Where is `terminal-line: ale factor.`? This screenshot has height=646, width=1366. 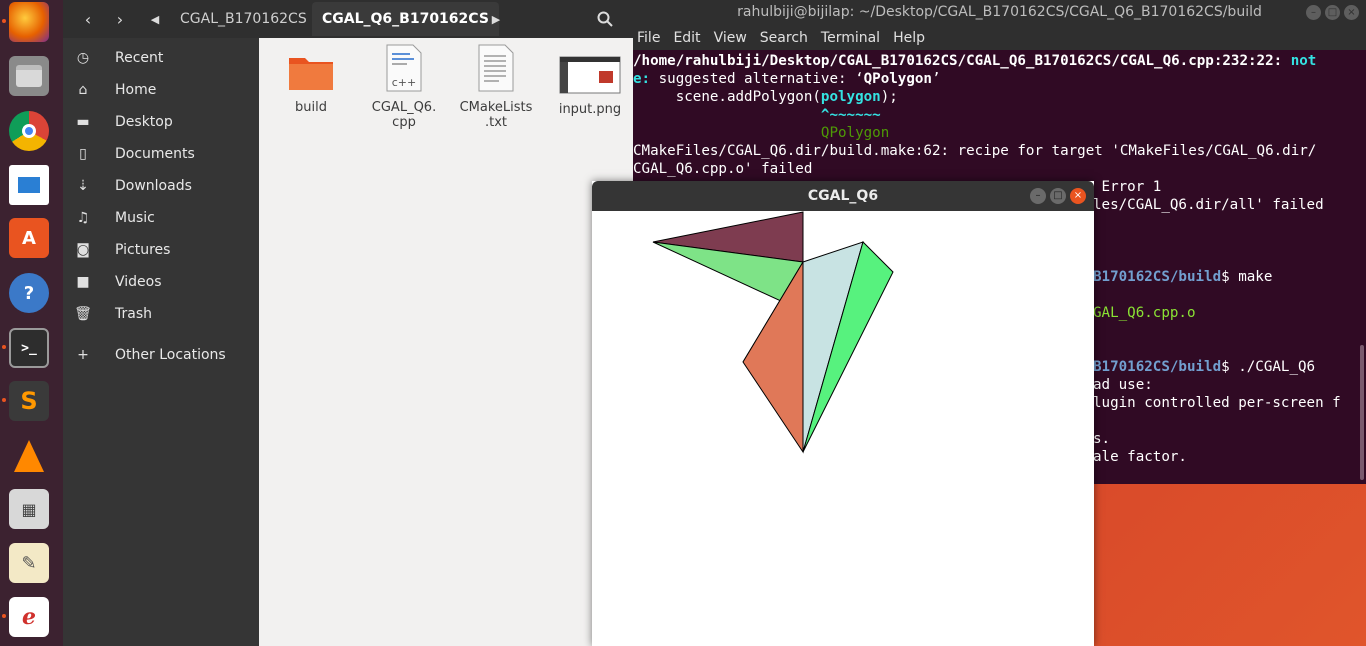
terminal-line: ale factor. is located at coordinates (1140, 457).